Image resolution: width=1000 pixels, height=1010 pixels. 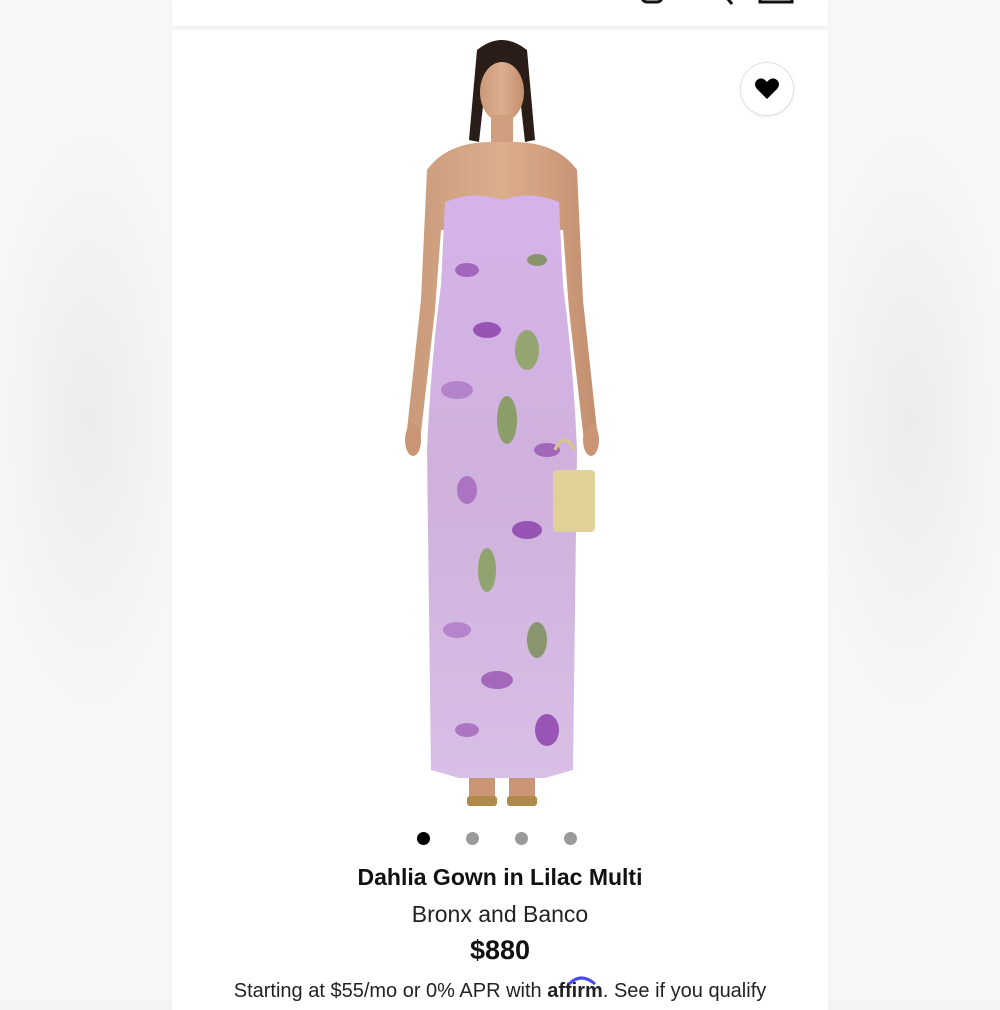 What do you see at coordinates (387, 991) in the screenshot?
I see `financing-text: Starting at $55/mo or 0% APR with` at bounding box center [387, 991].